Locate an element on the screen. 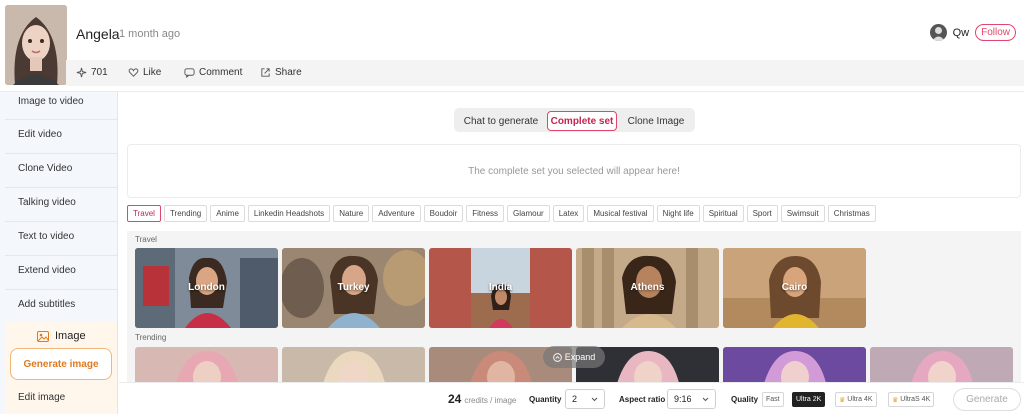 This screenshot has width=1024, height=414. category-chip-glamour: Glamour is located at coordinates (528, 213).